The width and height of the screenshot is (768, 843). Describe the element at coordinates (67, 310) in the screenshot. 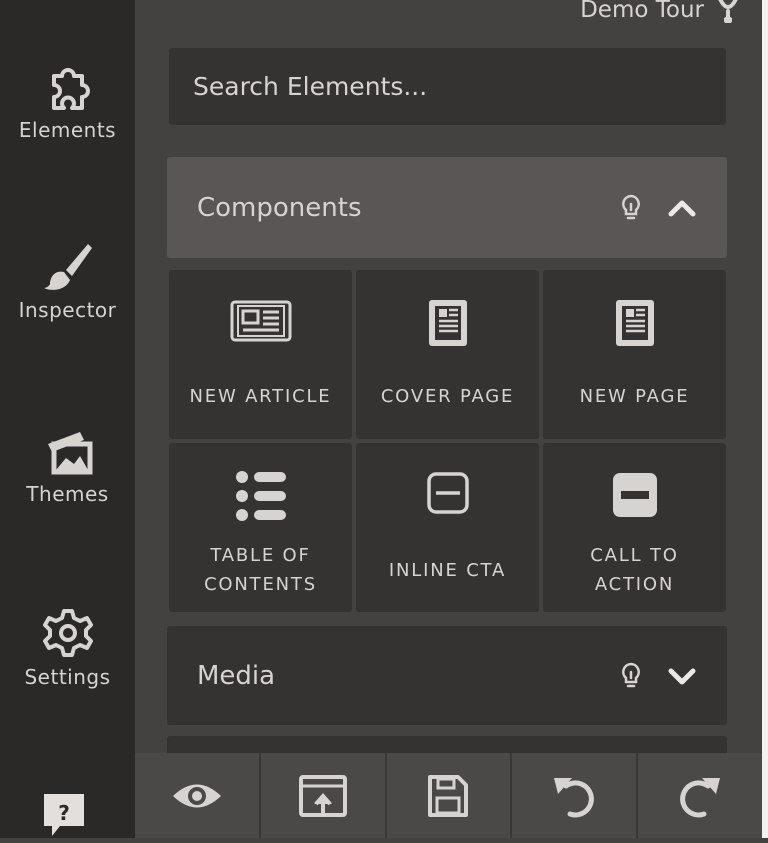

I see `sidebar-item-label: Inspector` at that location.